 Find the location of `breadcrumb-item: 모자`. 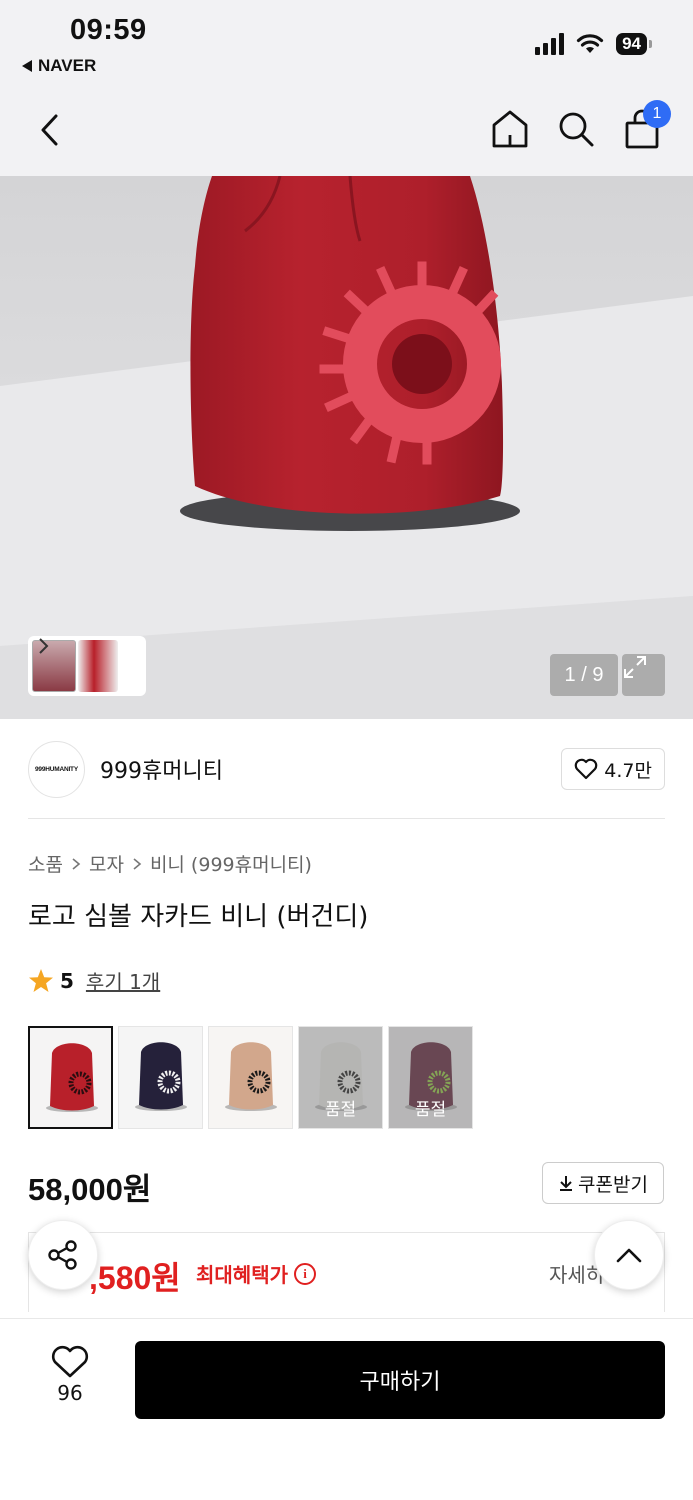

breadcrumb-item: 모자 is located at coordinates (106, 863).